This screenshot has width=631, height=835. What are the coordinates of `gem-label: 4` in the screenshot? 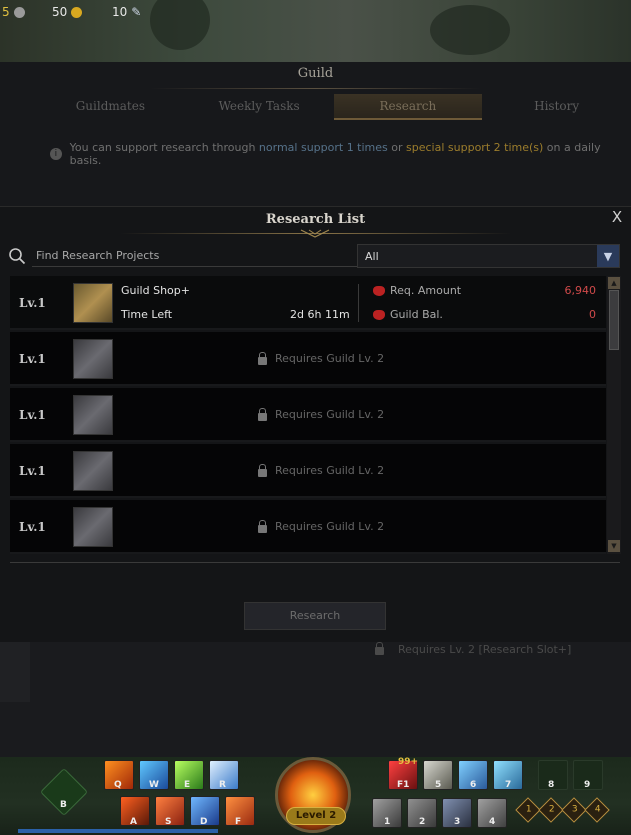 It's located at (597, 809).